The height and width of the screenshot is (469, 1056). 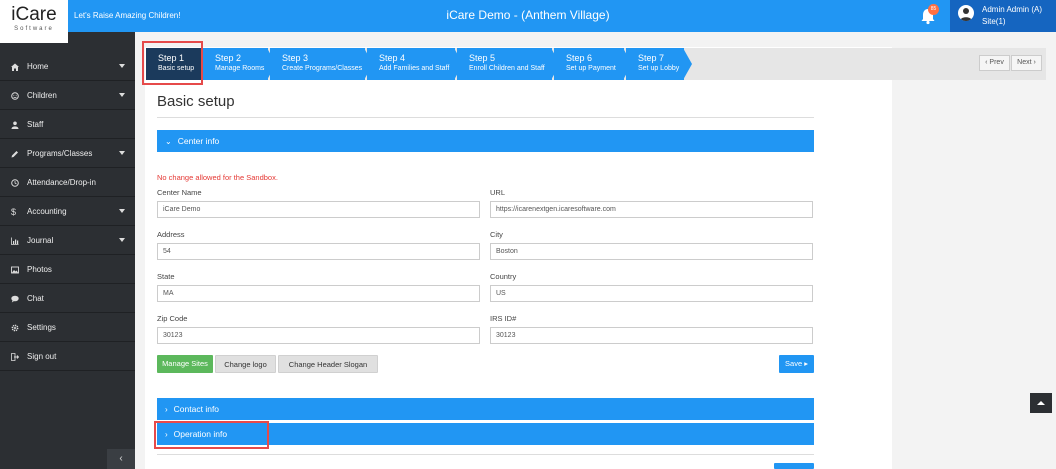 I want to click on scroll-to-top-button, so click(x=1041, y=403).